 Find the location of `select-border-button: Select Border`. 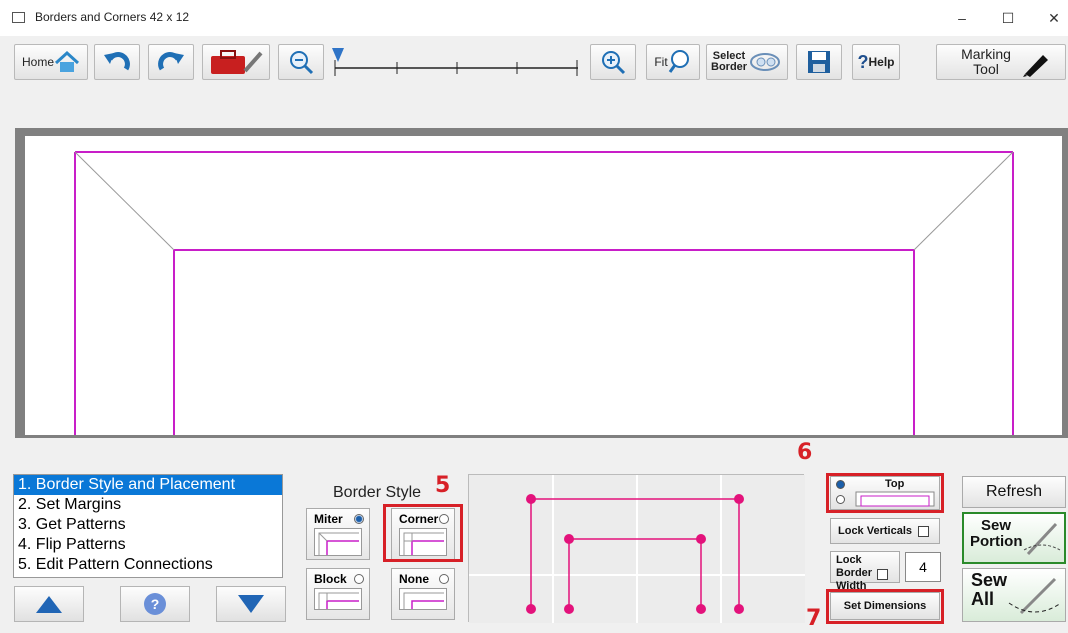

select-border-button: Select Border is located at coordinates (747, 62).